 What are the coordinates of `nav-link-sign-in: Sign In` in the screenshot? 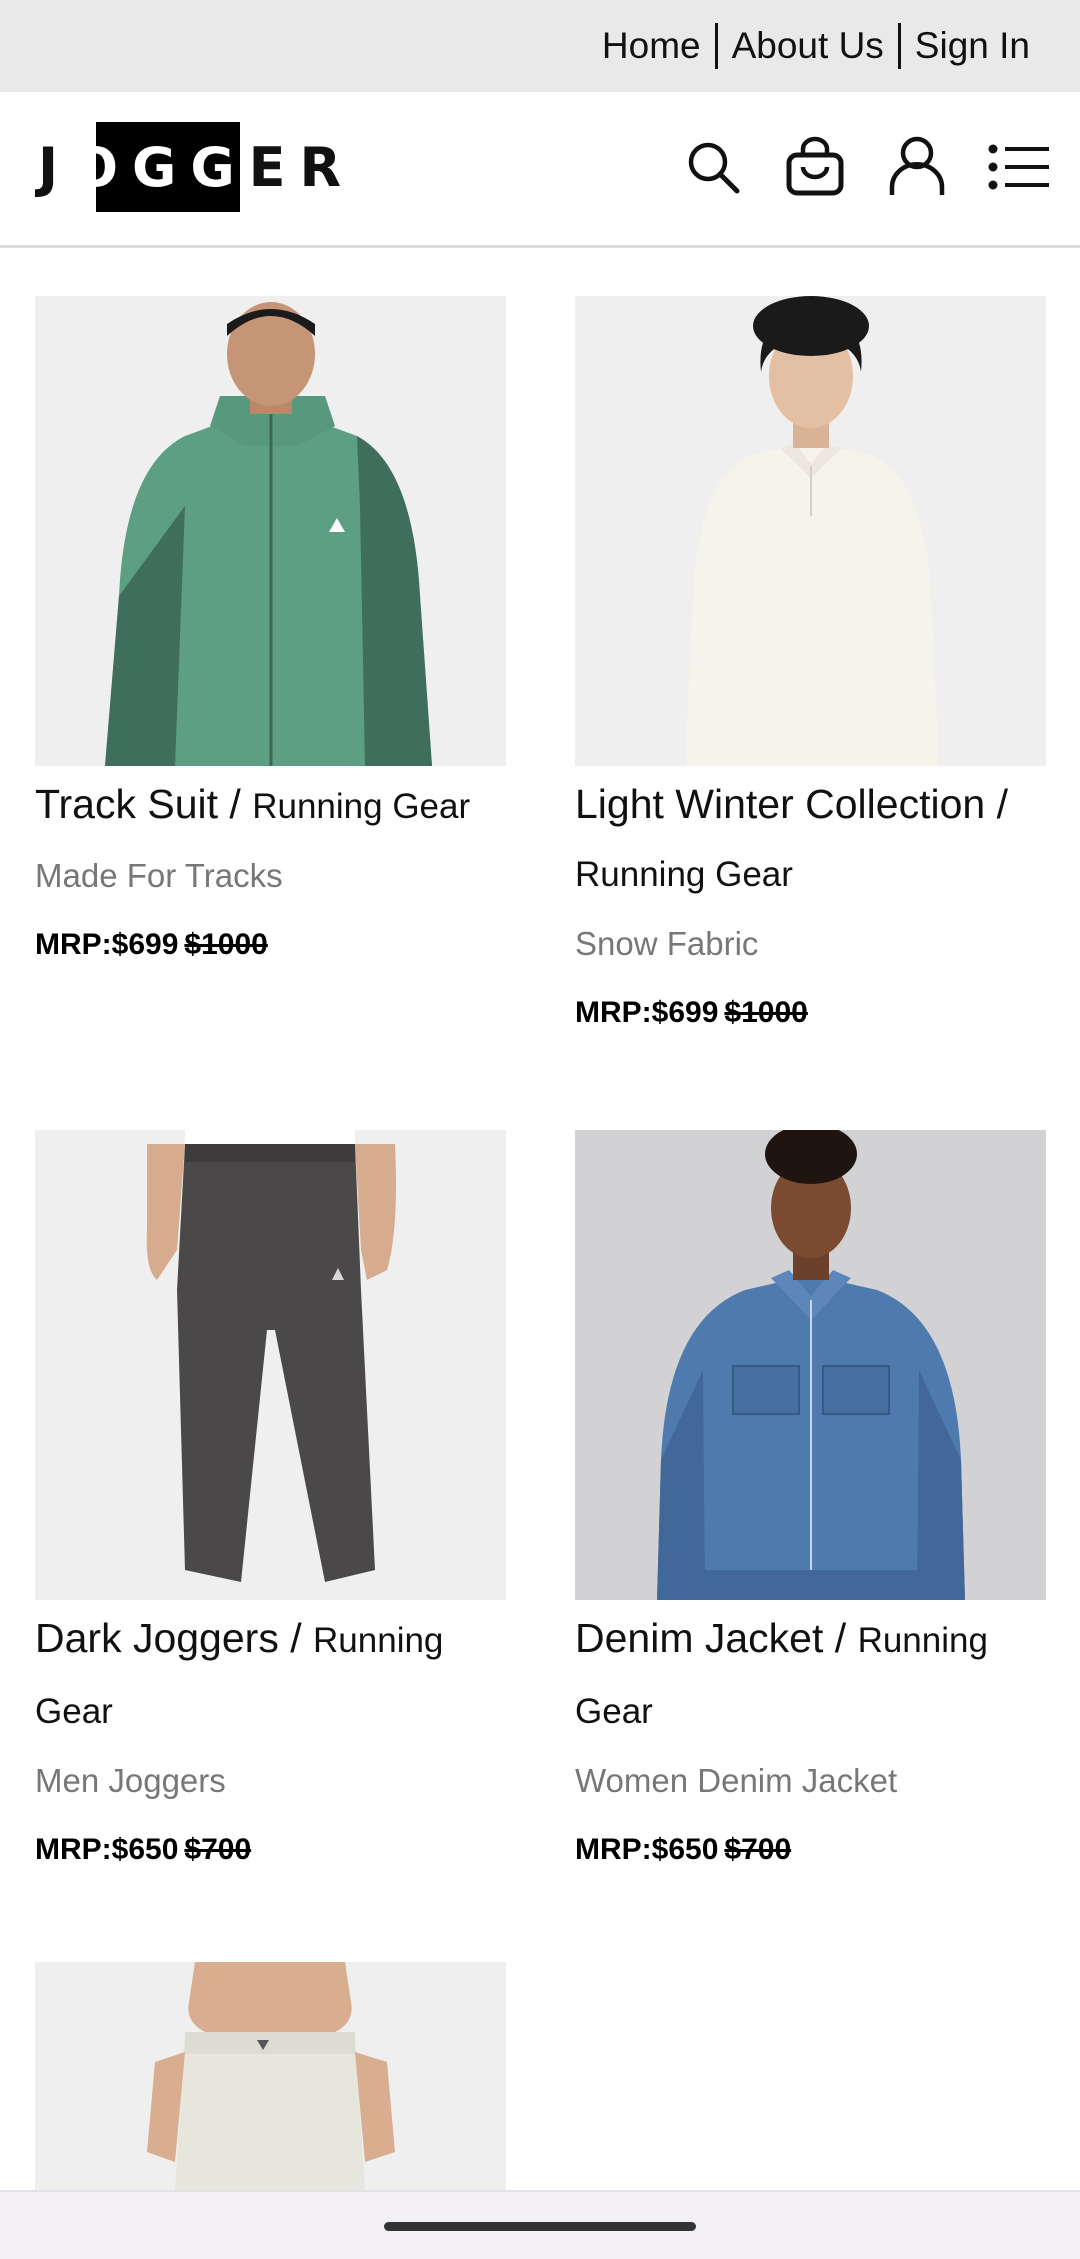 It's located at (972, 46).